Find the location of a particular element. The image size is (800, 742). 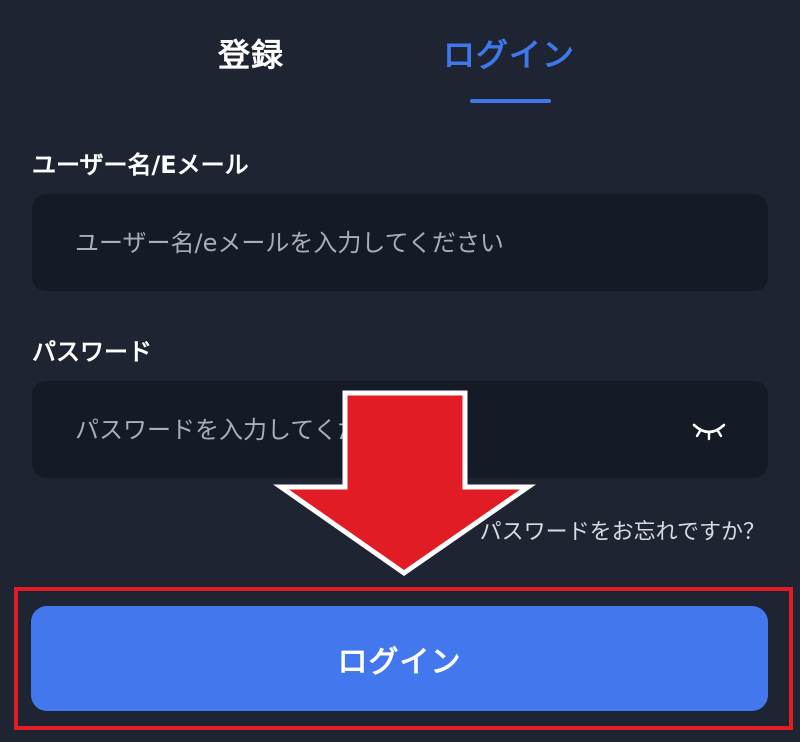

forgot-password-link: パスワードをお忘れですか？ is located at coordinates (622, 530).